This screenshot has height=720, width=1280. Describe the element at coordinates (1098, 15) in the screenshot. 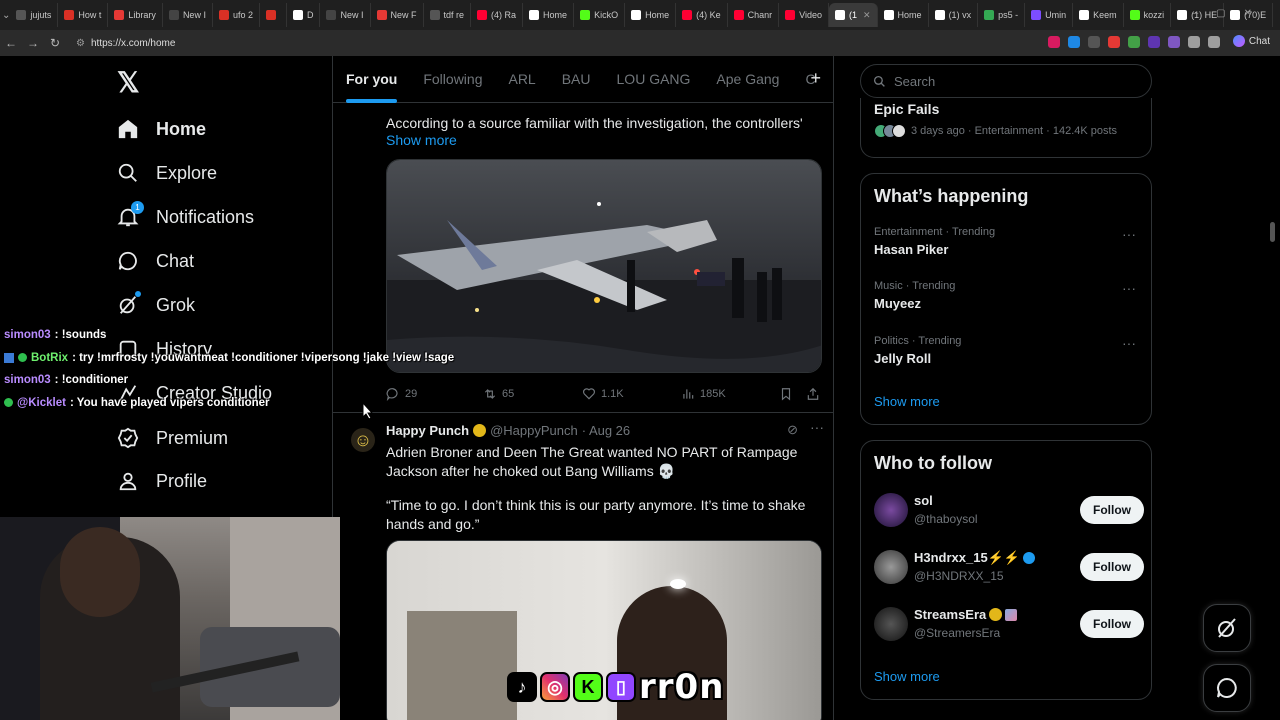

I see `browser-tab: Keem` at that location.